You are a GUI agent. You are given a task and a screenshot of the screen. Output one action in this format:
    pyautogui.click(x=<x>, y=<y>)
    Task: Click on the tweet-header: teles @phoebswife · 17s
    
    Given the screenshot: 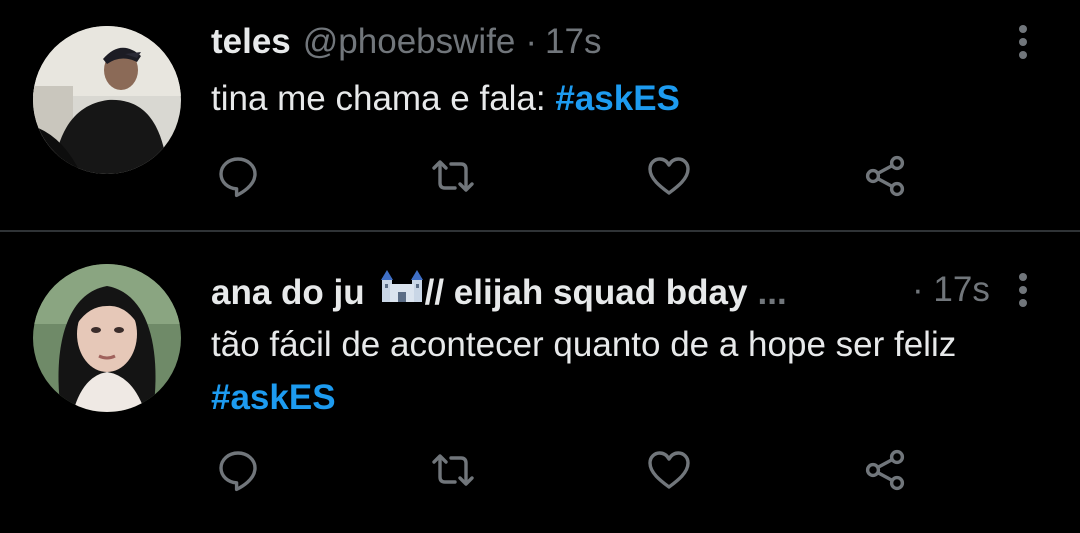 What is the action you would take?
    pyautogui.click(x=406, y=42)
    